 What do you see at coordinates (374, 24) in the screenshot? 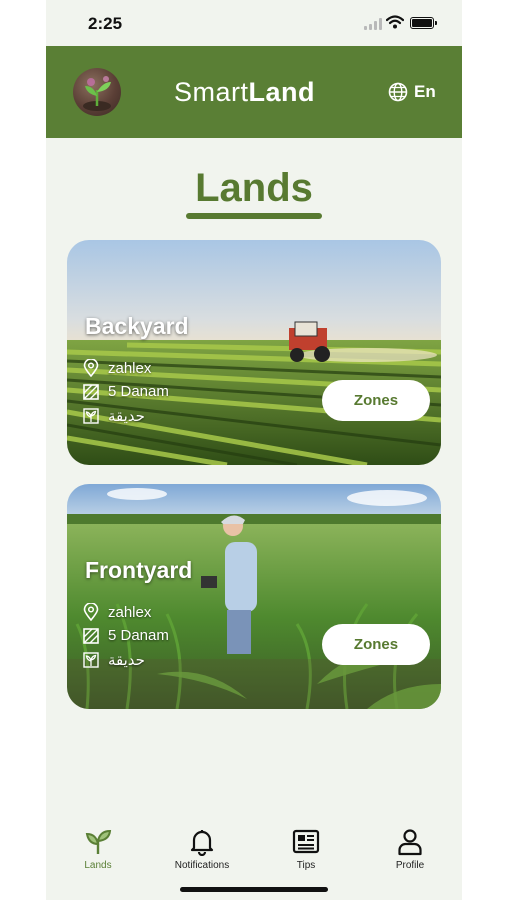
I see `signal-icon` at bounding box center [374, 24].